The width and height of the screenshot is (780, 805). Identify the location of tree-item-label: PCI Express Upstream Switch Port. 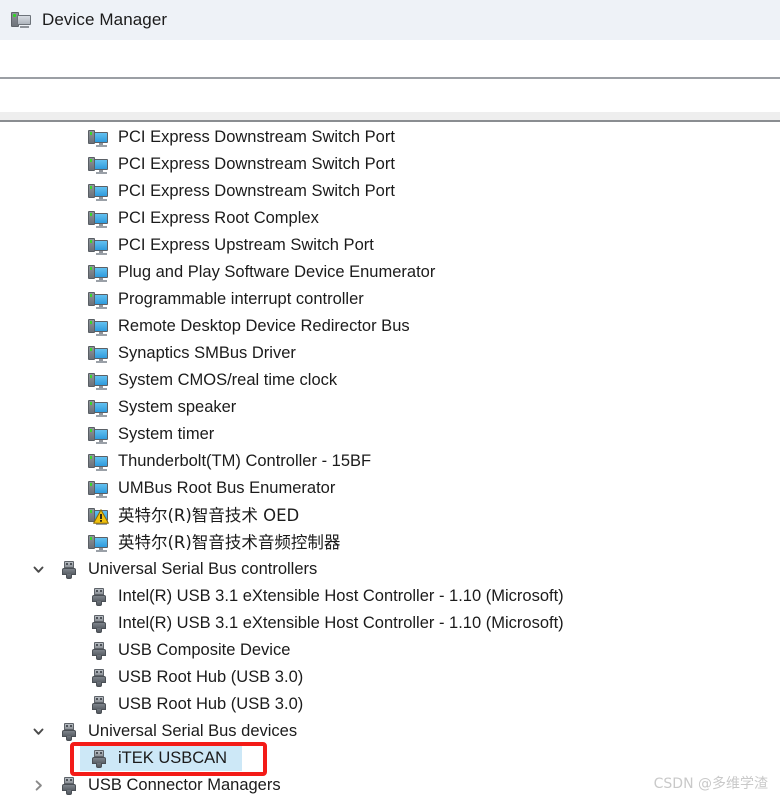
(246, 245).